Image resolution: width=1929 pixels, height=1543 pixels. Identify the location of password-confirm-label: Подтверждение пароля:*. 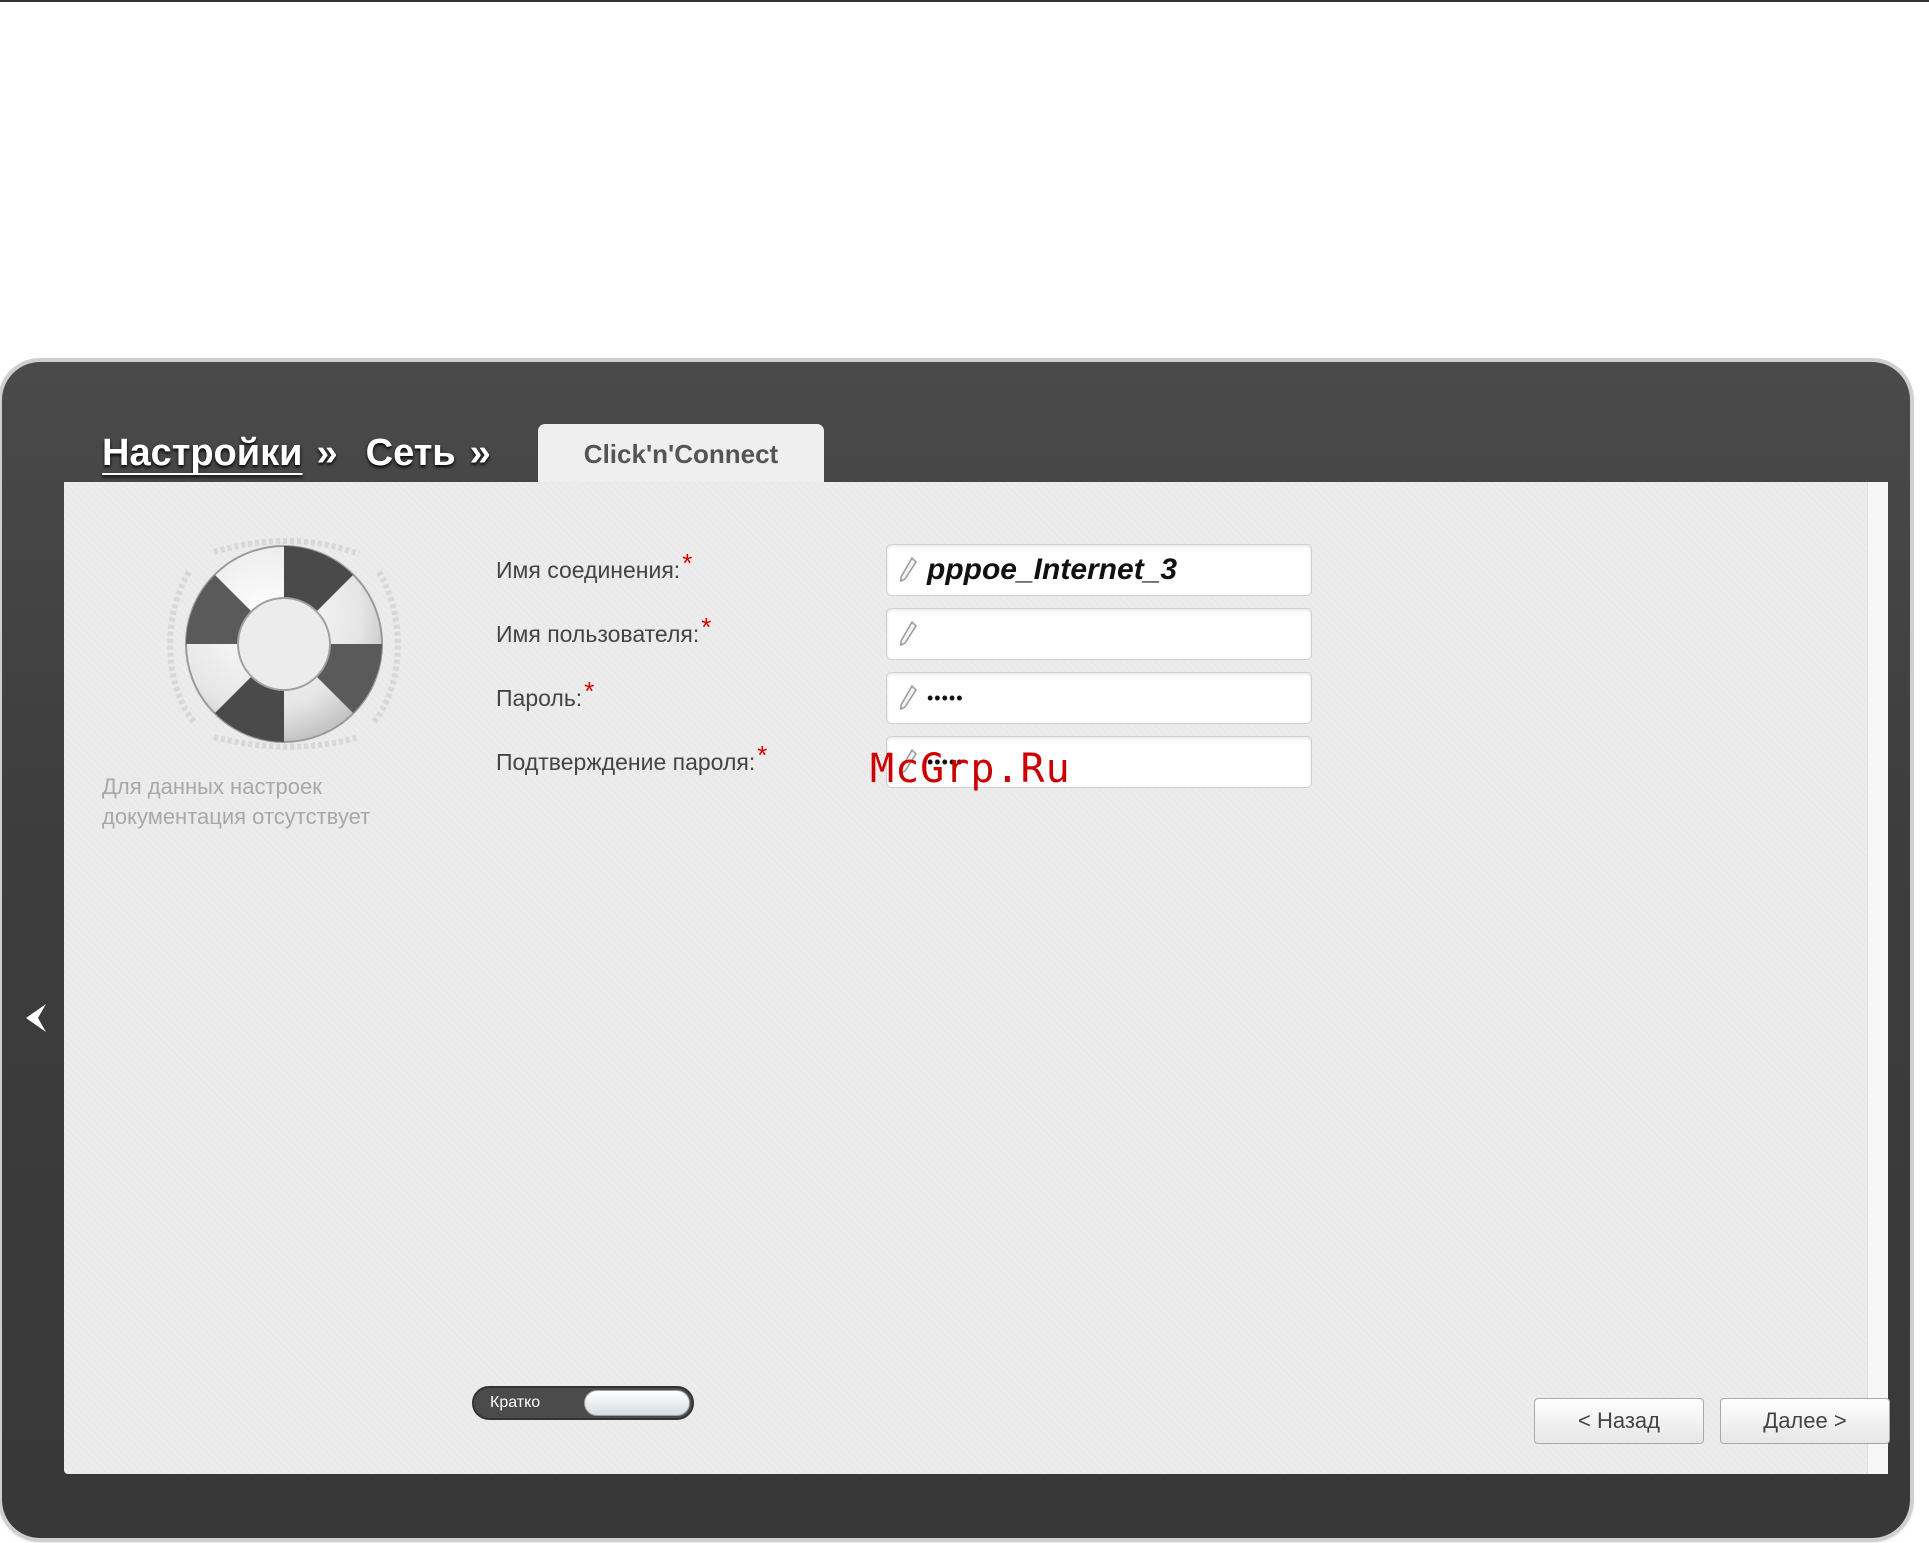
(631, 758).